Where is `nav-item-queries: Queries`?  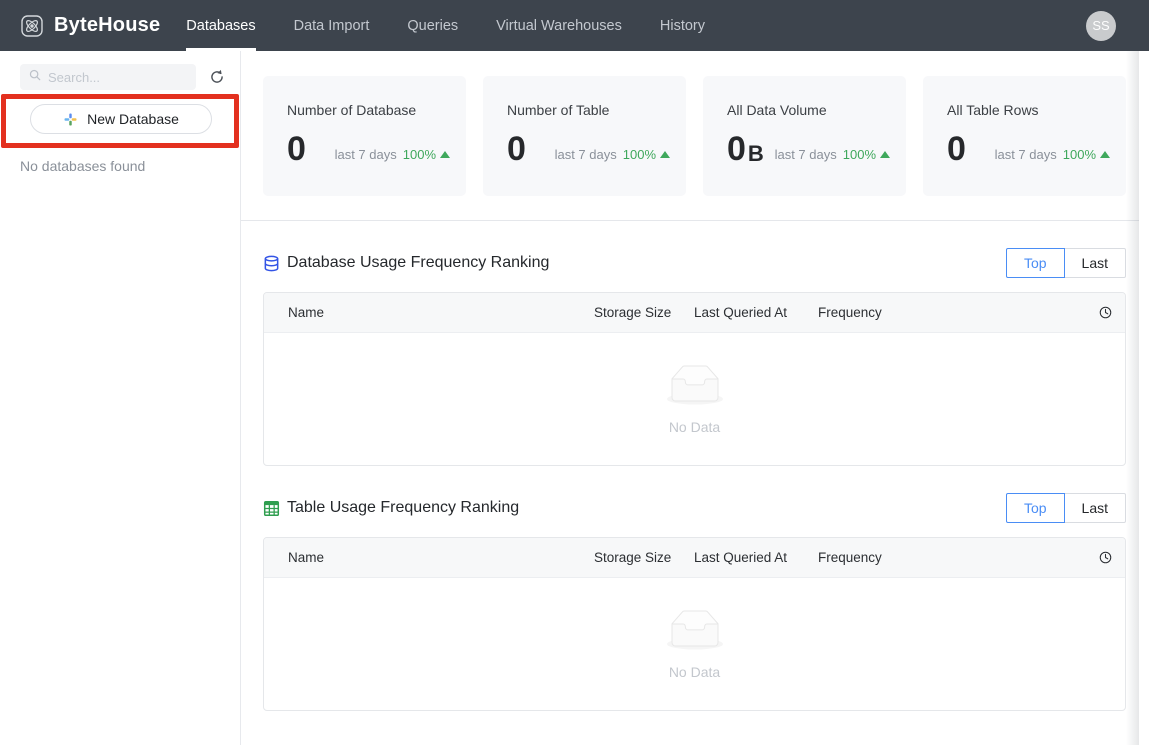
nav-item-queries: Queries is located at coordinates (432, 25).